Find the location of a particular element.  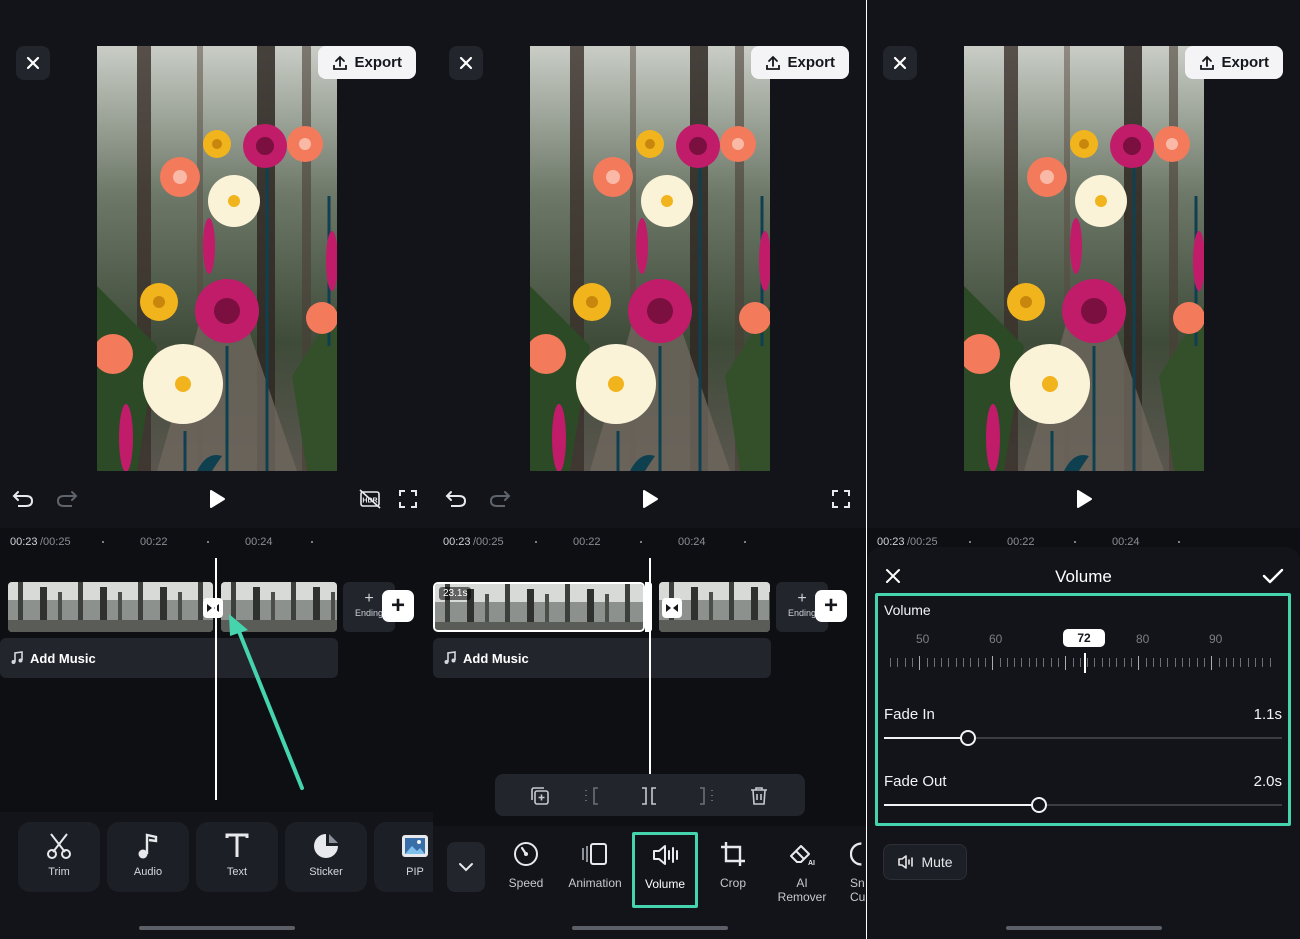

tool-text: Text is located at coordinates (237, 857).